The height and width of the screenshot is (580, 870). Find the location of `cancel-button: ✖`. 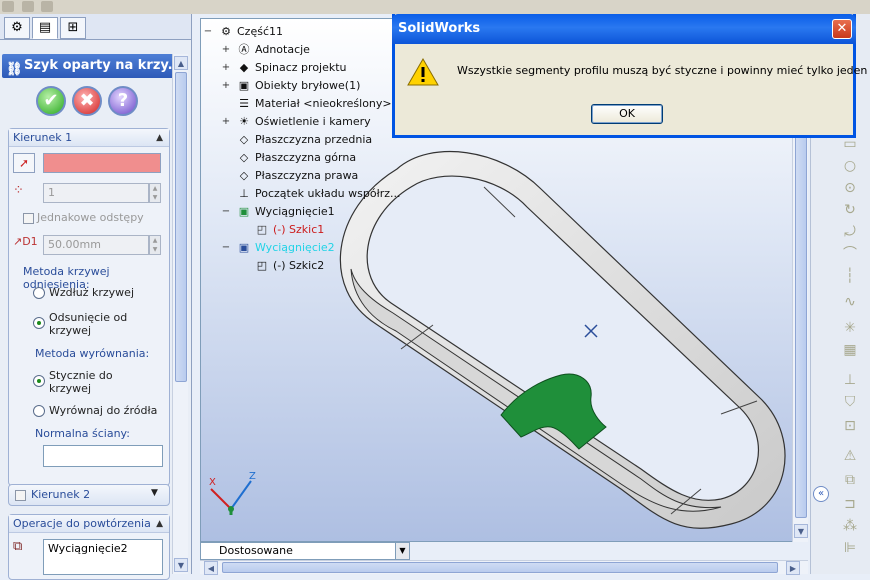

cancel-button: ✖ is located at coordinates (87, 101).